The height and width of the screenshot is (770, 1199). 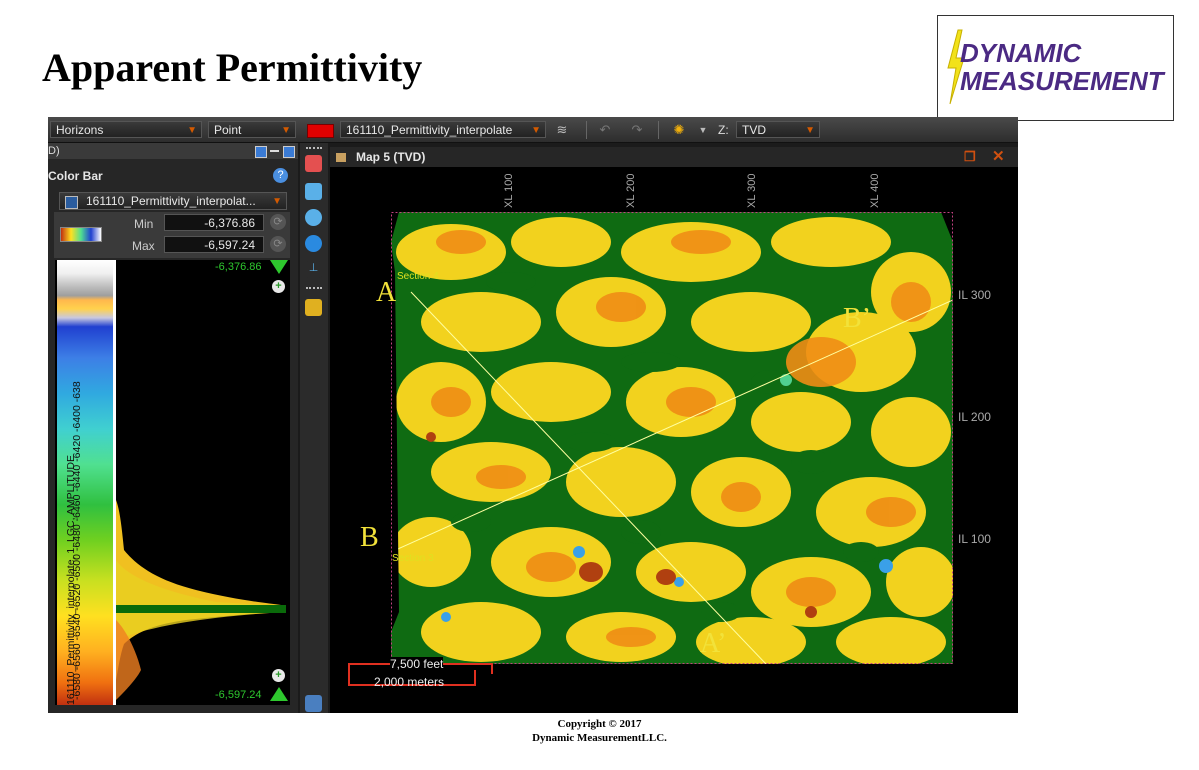 I want to click on color-swatch-button, so click(x=320, y=131).